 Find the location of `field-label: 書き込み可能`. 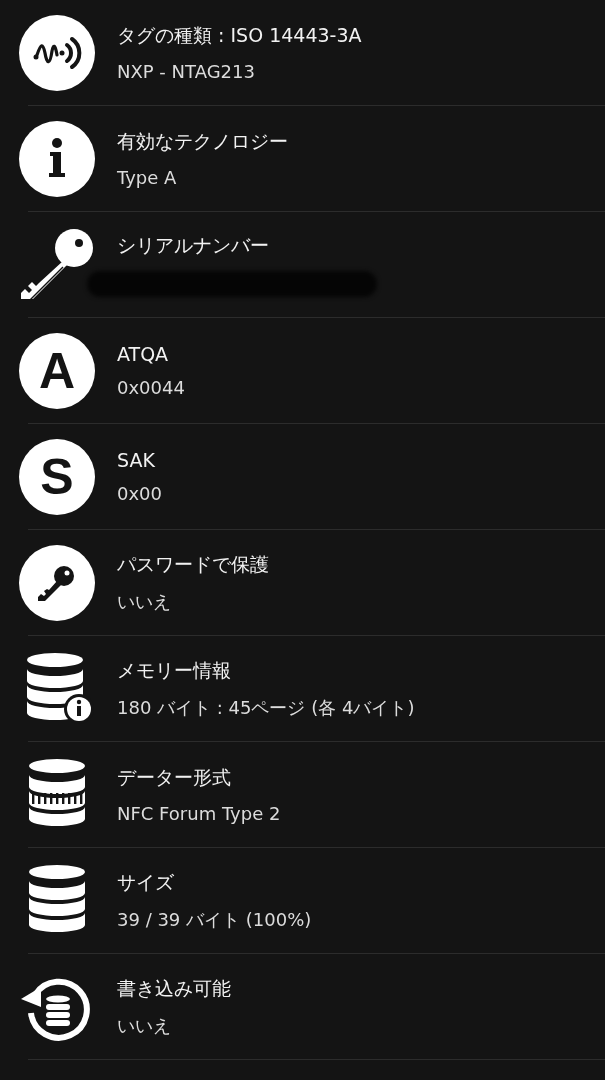

field-label: 書き込み可能 is located at coordinates (174, 988).